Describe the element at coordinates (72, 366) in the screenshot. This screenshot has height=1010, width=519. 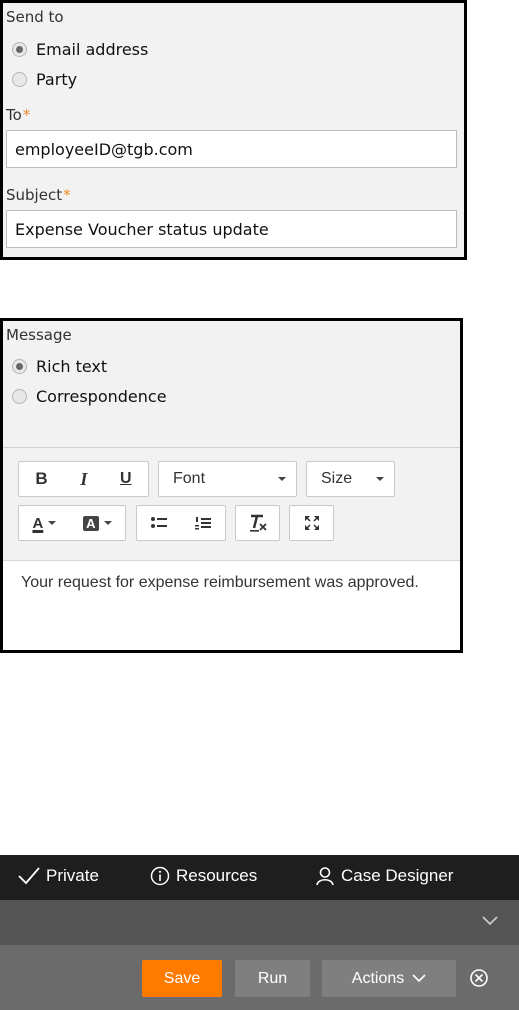
I see `radio-rich-text-label: Rich text` at that location.